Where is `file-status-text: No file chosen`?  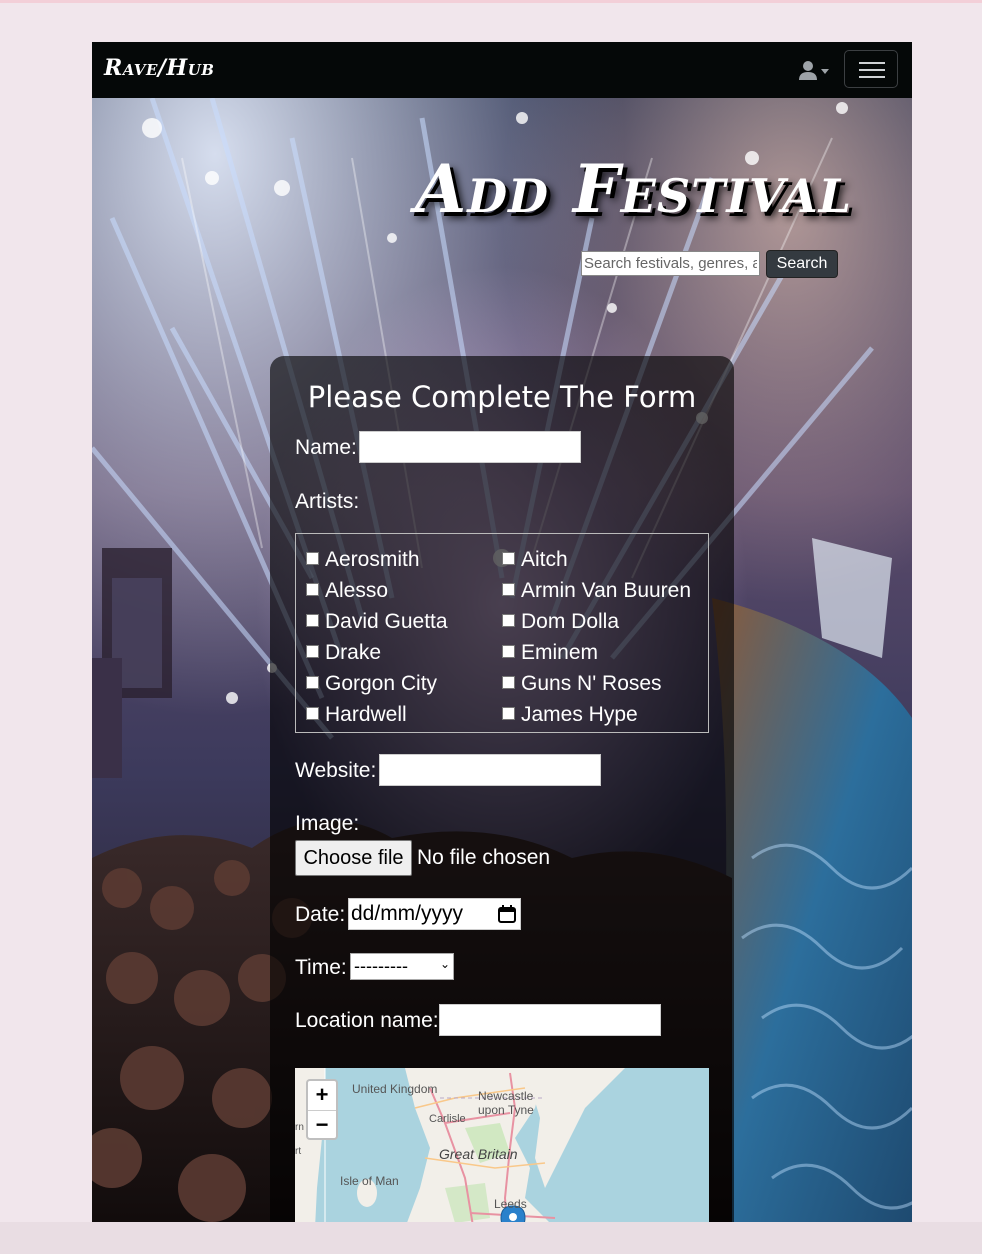 file-status-text: No file chosen is located at coordinates (484, 857).